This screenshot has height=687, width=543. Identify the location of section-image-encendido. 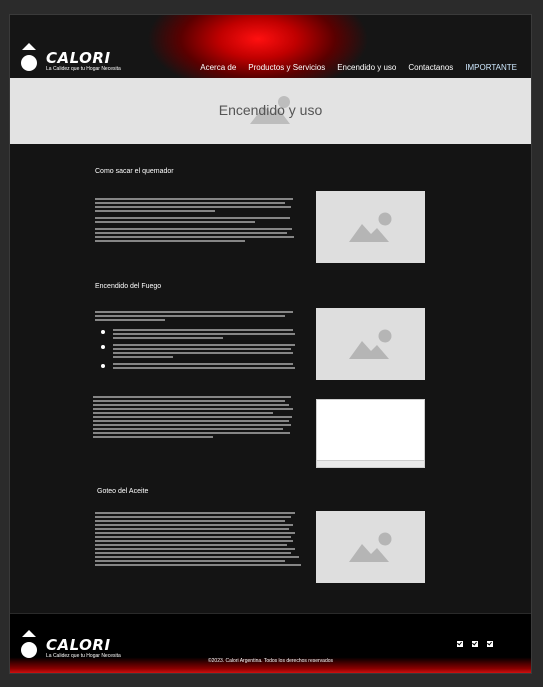
(370, 344).